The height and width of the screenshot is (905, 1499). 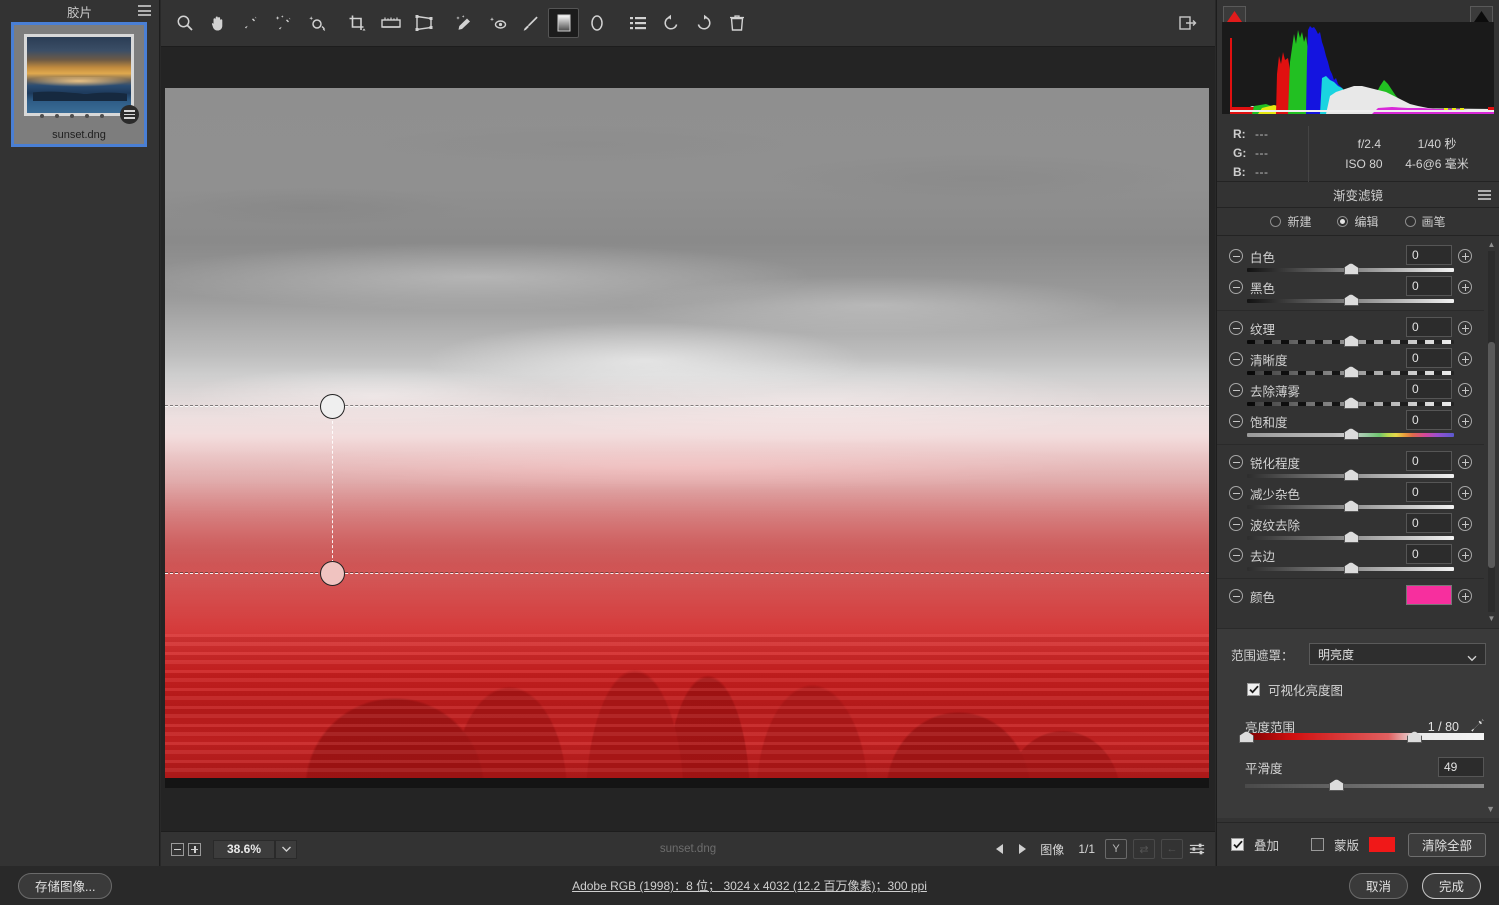 What do you see at coordinates (332, 573) in the screenshot?
I see `gradient-end-handle` at bounding box center [332, 573].